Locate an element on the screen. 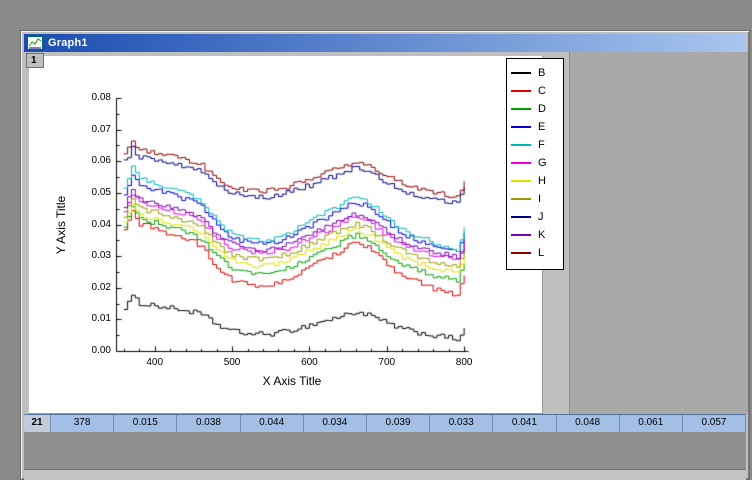  legend-box: BCDEFGHIJKL is located at coordinates (535, 164).